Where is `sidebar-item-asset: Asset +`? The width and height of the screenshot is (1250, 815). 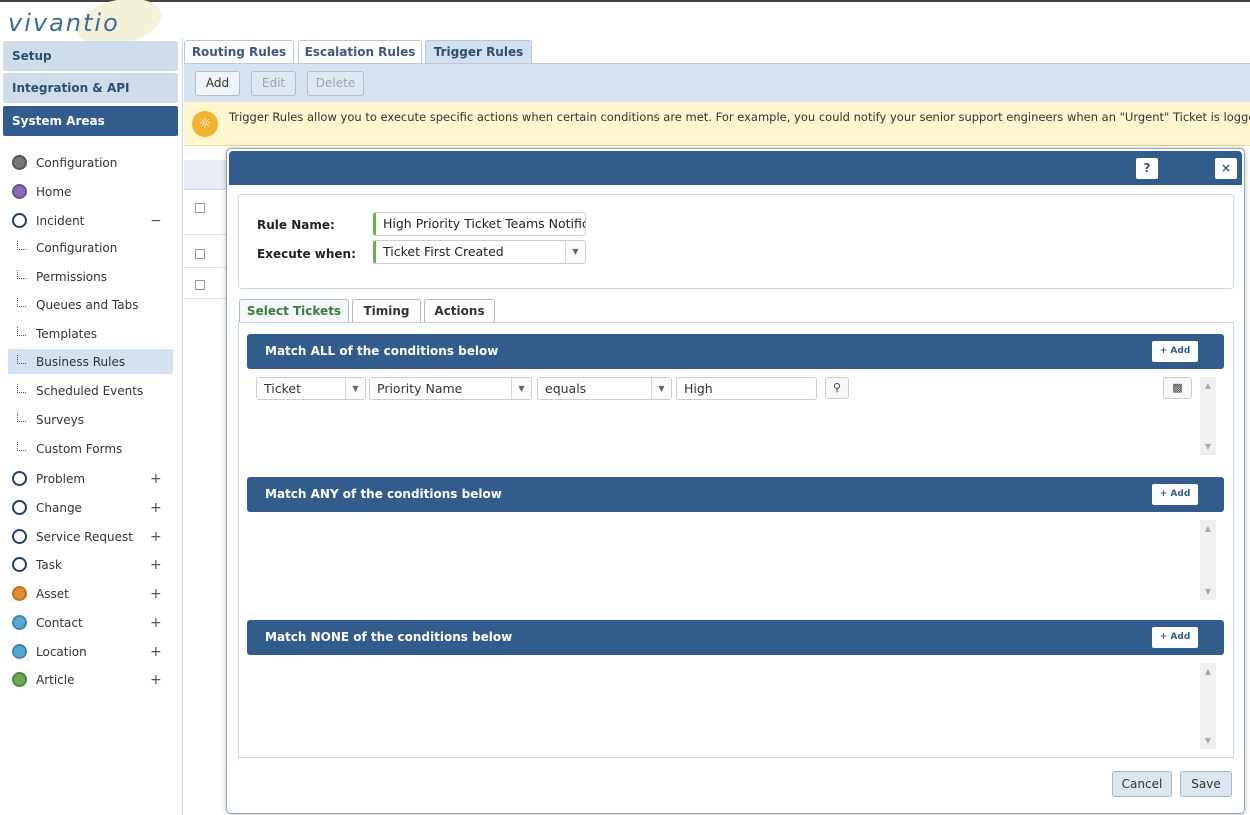
sidebar-item-asset: Asset + is located at coordinates (91, 593).